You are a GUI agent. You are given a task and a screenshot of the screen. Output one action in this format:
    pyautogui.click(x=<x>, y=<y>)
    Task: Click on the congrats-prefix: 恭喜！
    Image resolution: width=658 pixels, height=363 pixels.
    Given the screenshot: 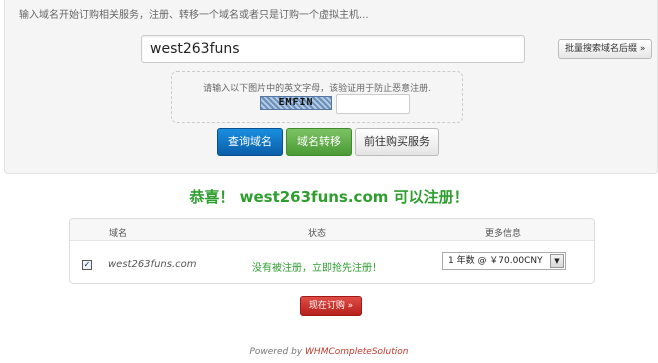 What is the action you would take?
    pyautogui.click(x=212, y=197)
    